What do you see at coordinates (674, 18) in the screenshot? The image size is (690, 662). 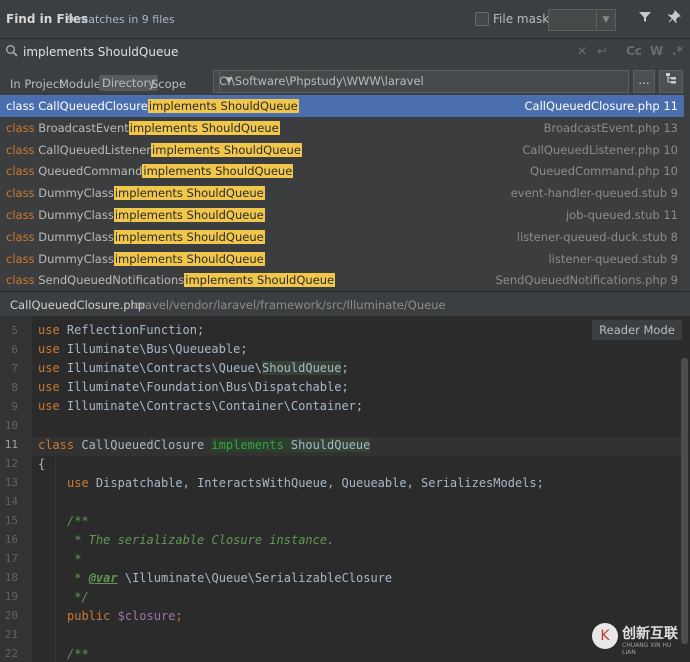 I see `pin-icon` at bounding box center [674, 18].